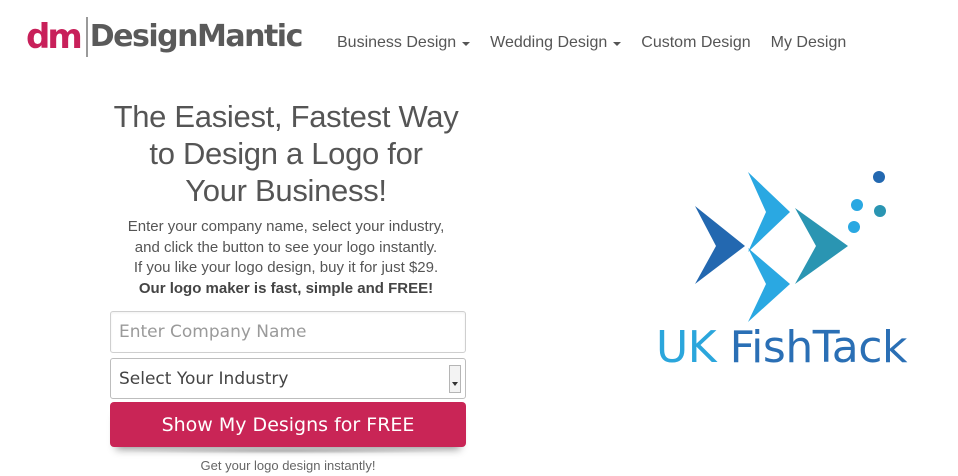  I want to click on logo-text: DesignMantic, so click(196, 36).